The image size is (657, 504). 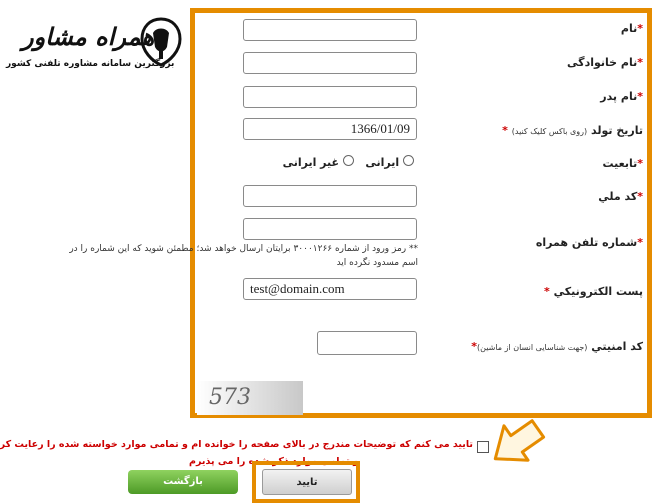 I want to click on last-name-label: *نام خانوادگی, so click(x=605, y=62).